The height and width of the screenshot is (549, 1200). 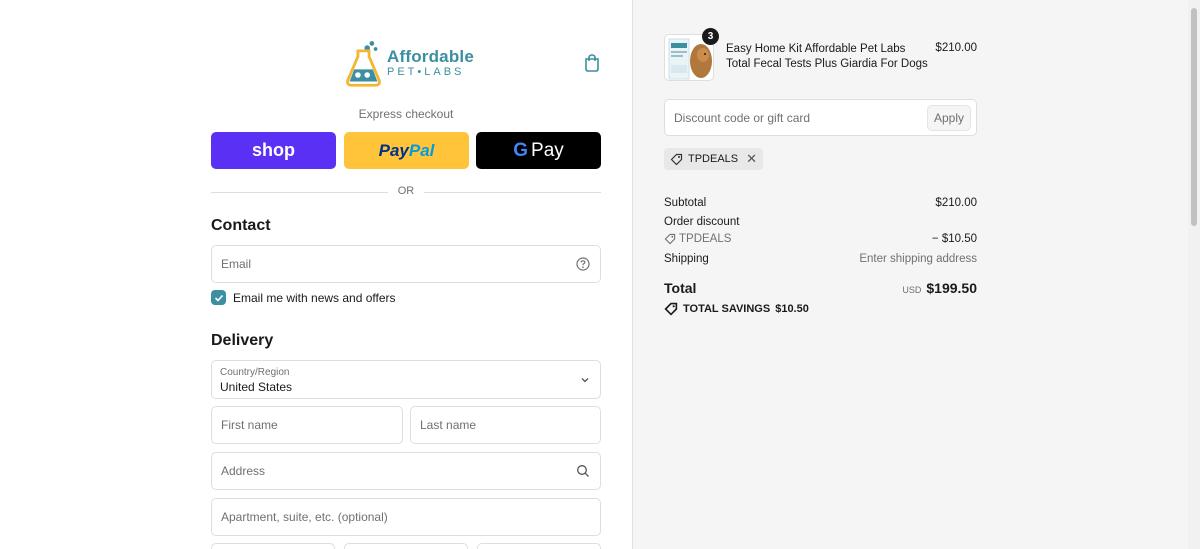 I want to click on divider-right, so click(x=512, y=192).